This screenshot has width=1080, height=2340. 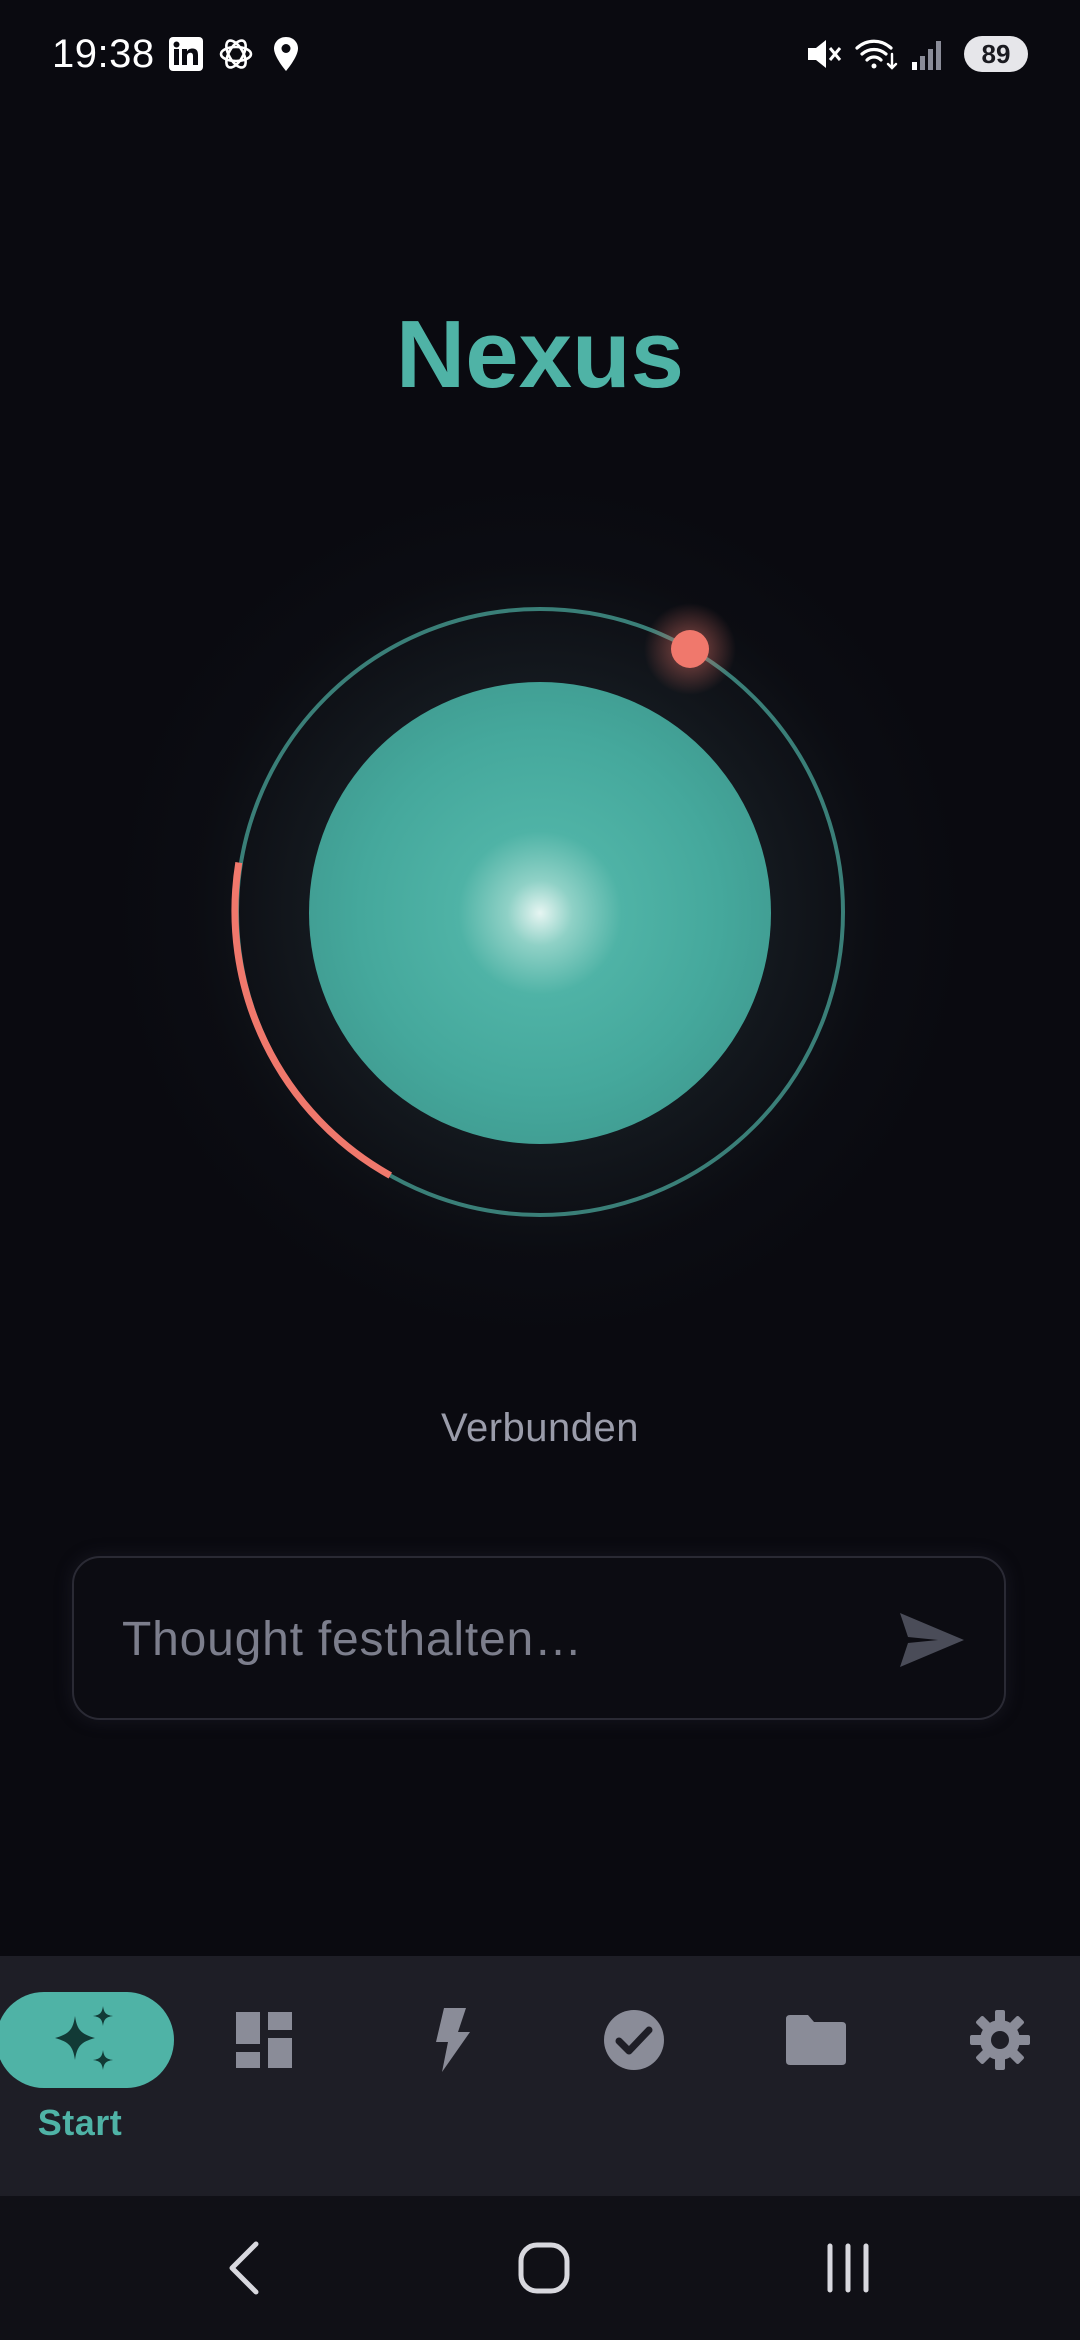 I want to click on status-bar: 19:38 89, so click(x=540, y=55).